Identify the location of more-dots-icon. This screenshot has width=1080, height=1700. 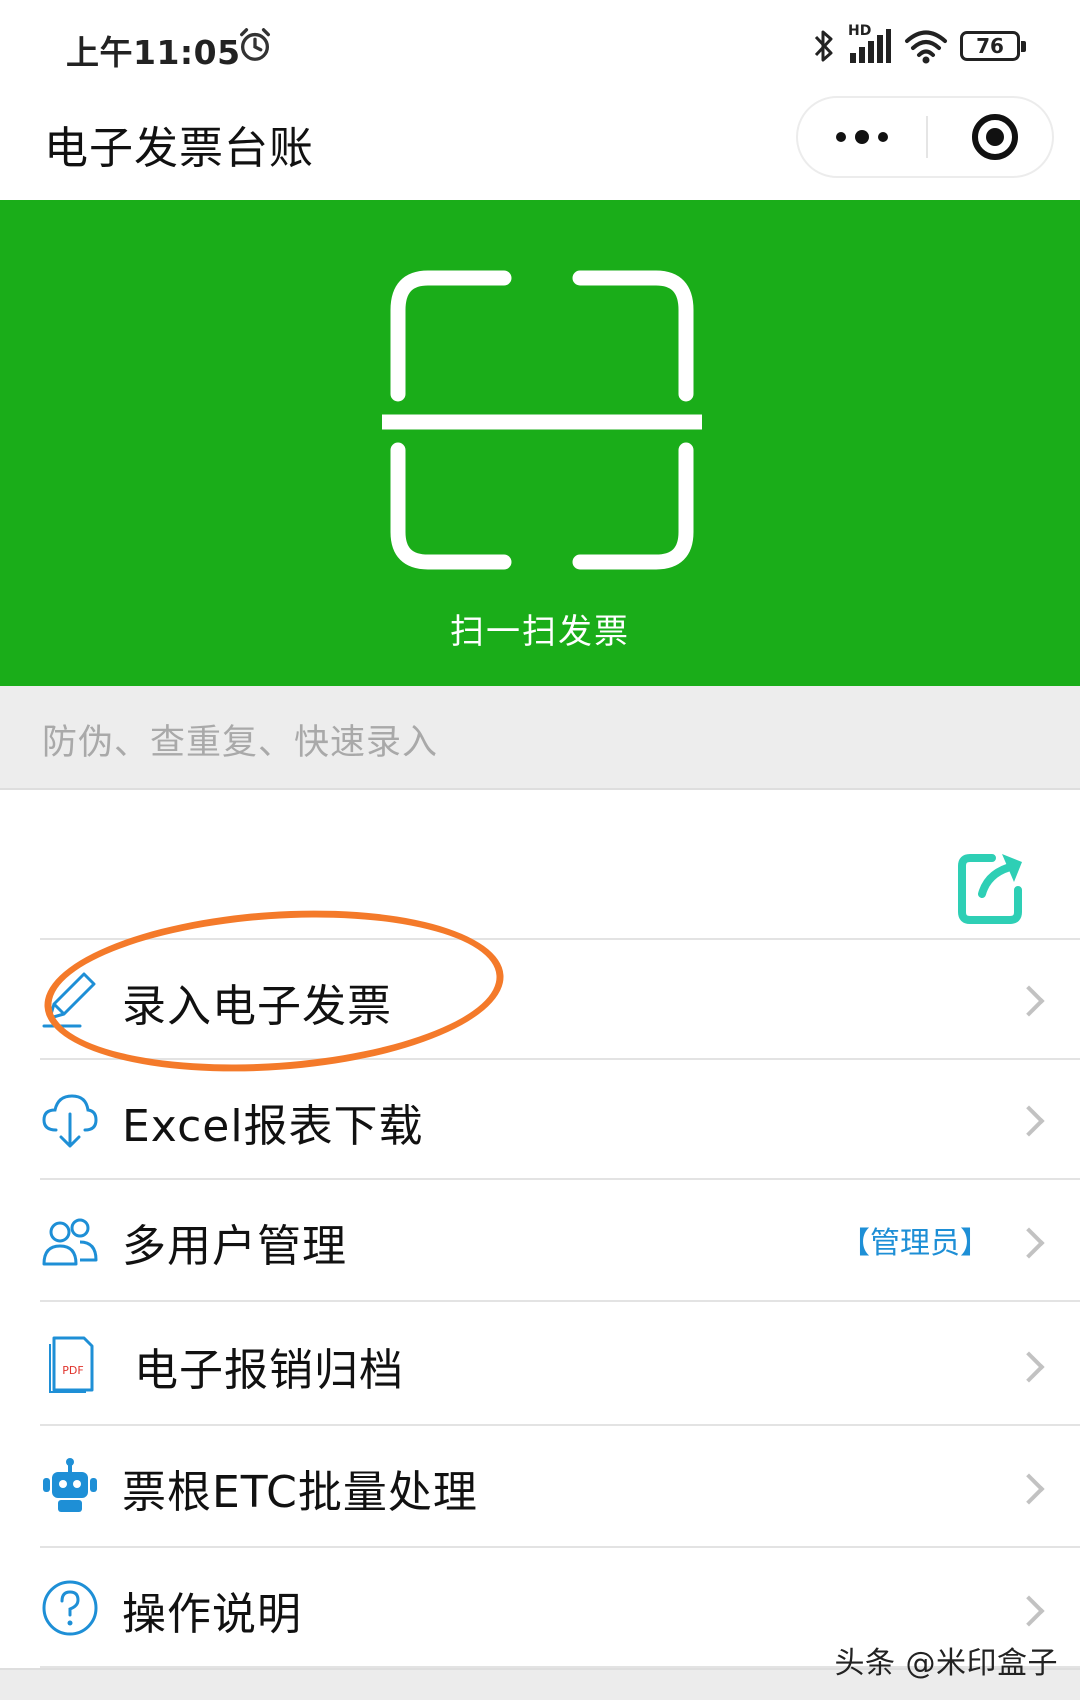
(841, 137).